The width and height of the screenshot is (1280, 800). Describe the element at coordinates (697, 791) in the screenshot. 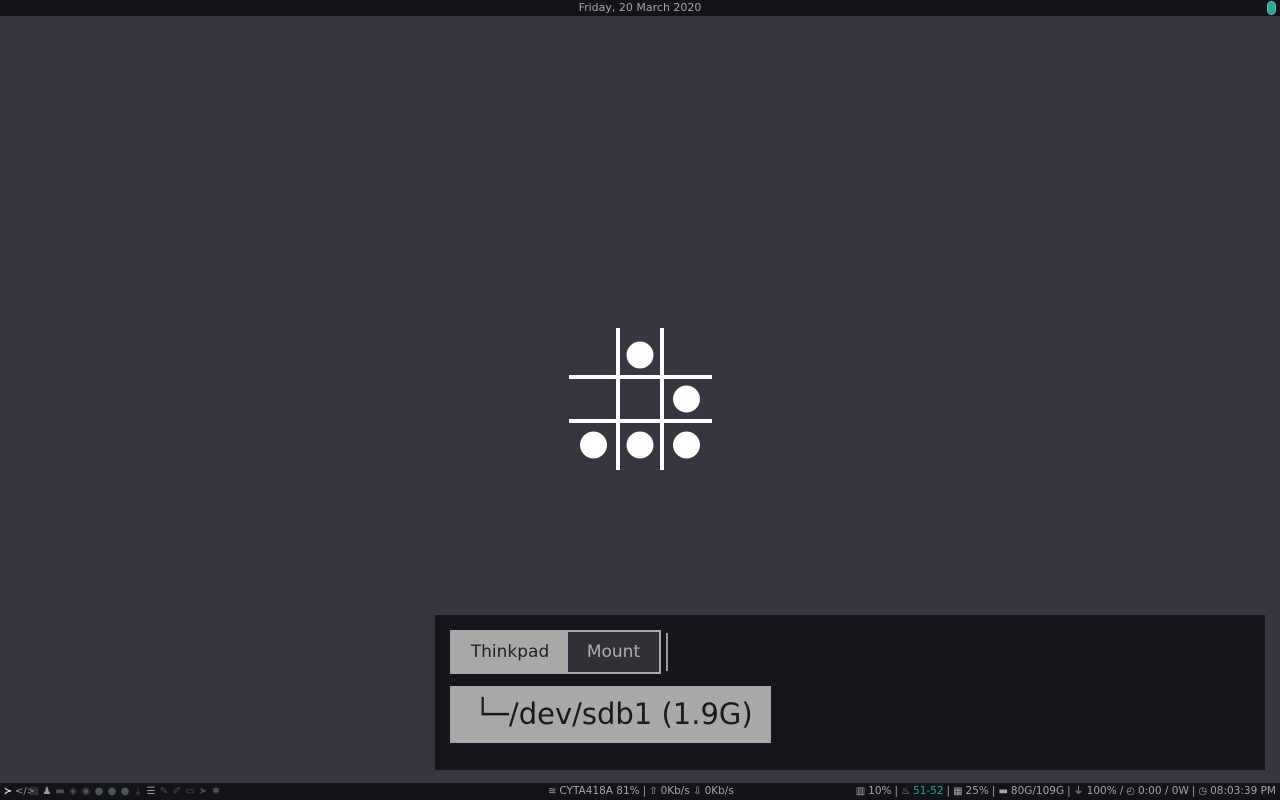

I see `download-icon: ⇩` at that location.